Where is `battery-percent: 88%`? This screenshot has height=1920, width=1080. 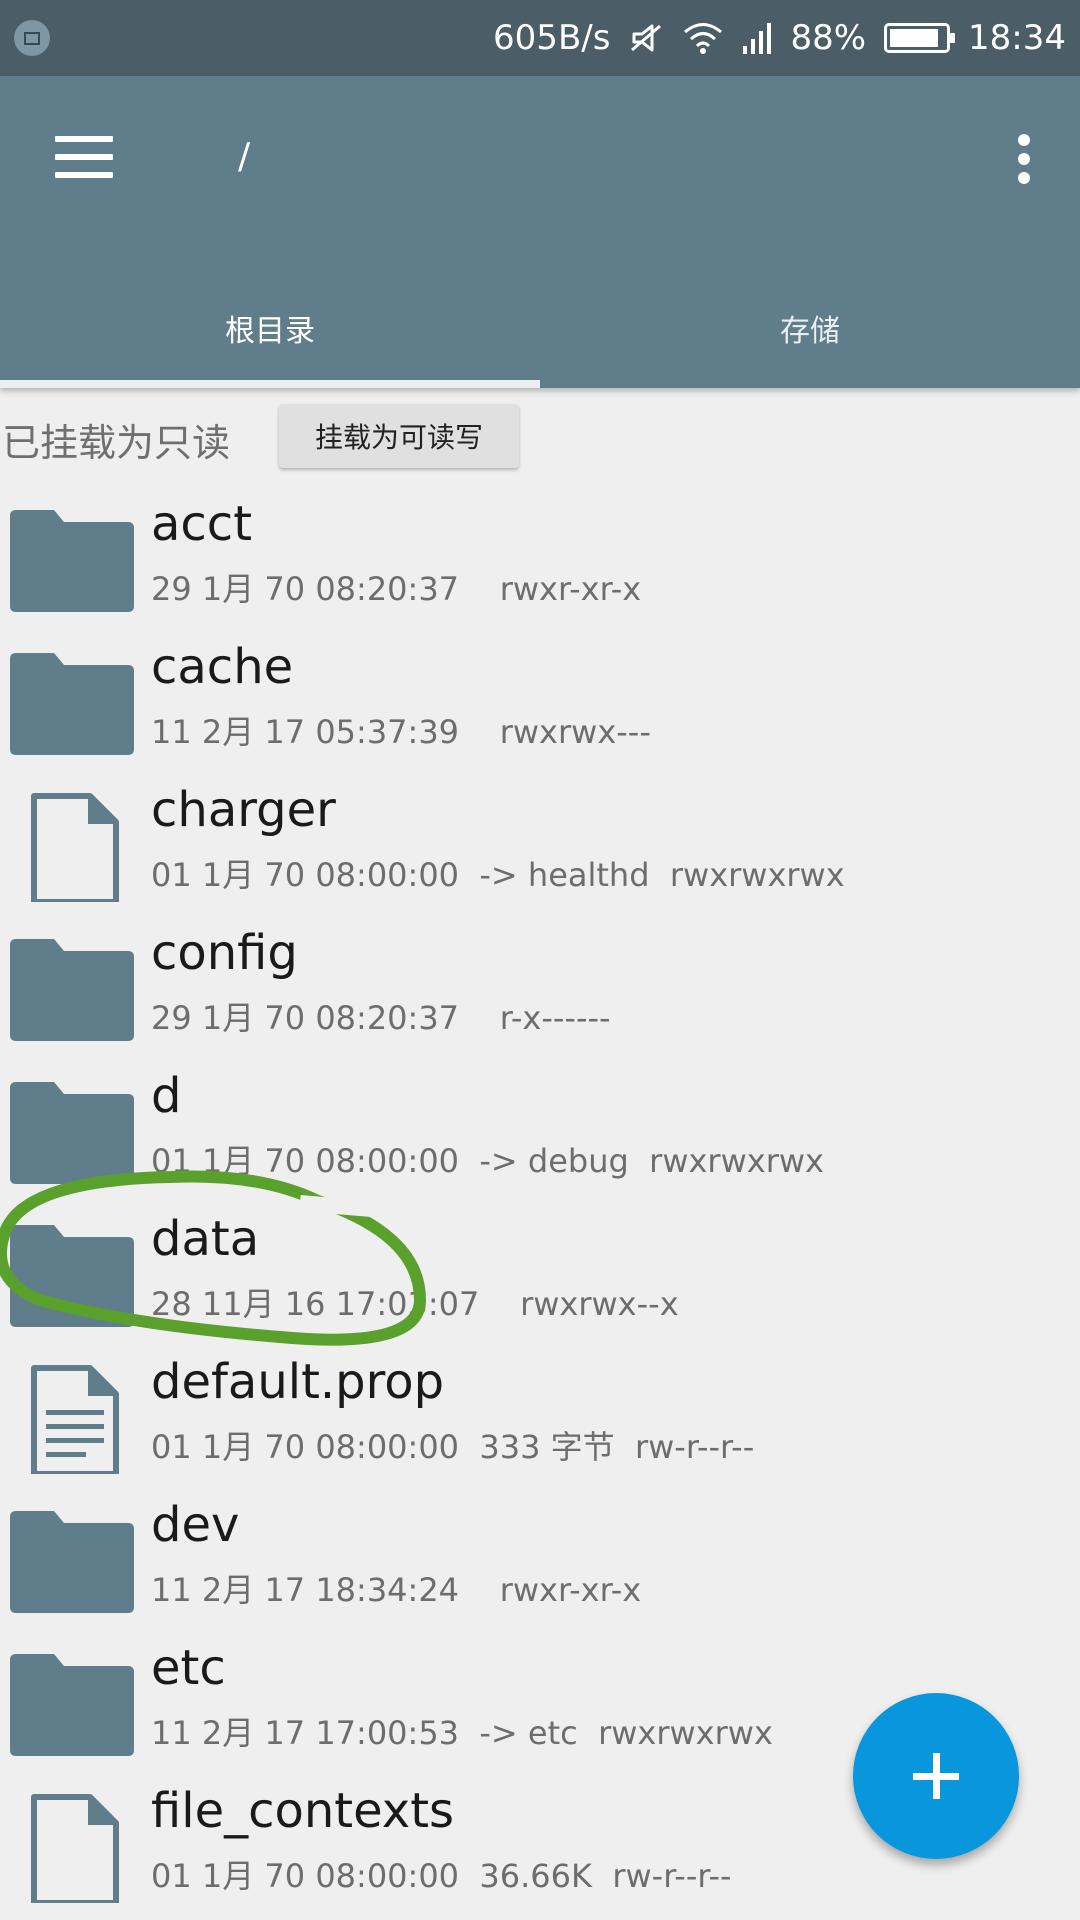 battery-percent: 88% is located at coordinates (828, 38).